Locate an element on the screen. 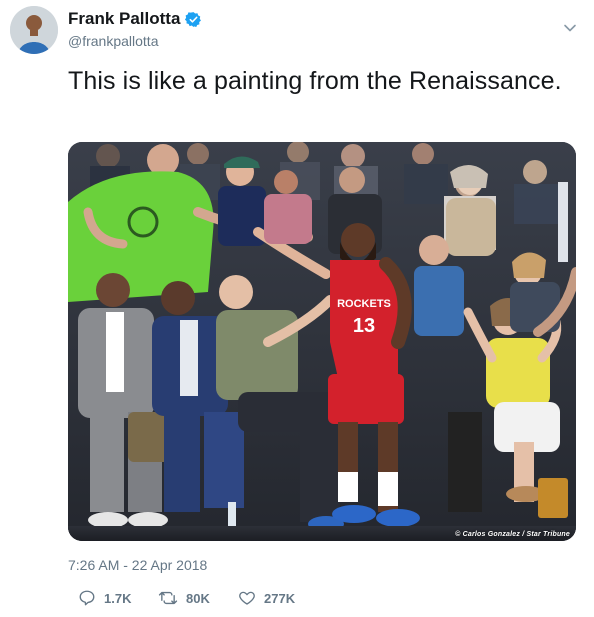 This screenshot has height=617, width=594. jersey-label: ROCKETS is located at coordinates (364, 304).